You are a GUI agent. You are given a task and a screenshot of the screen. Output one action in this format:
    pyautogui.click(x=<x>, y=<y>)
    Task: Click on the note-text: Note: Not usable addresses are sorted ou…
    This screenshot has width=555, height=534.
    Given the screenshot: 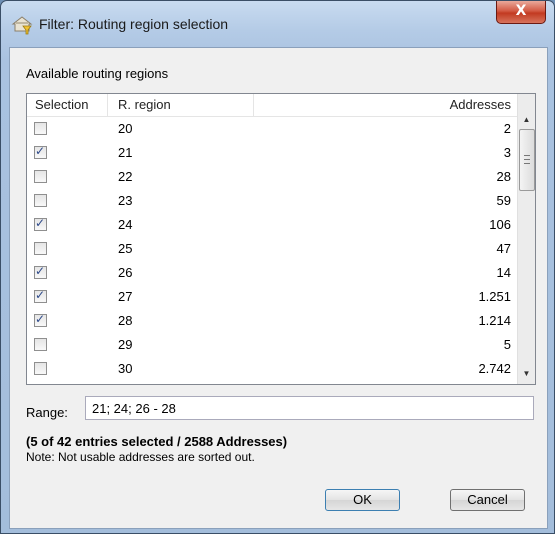 What is the action you would take?
    pyautogui.click(x=140, y=457)
    